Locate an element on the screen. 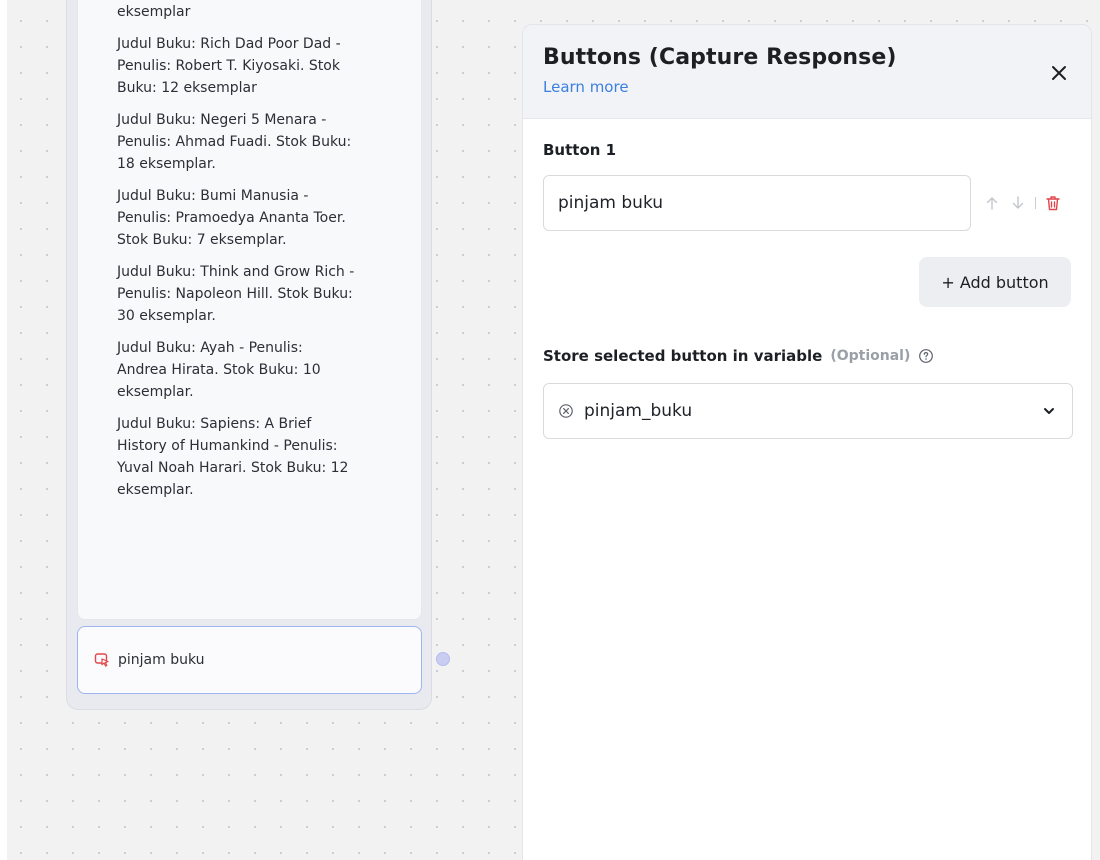 This screenshot has width=1100, height=860. node-text-line: Judul Buku: Negeri 5 Menara - is located at coordinates (222, 120).